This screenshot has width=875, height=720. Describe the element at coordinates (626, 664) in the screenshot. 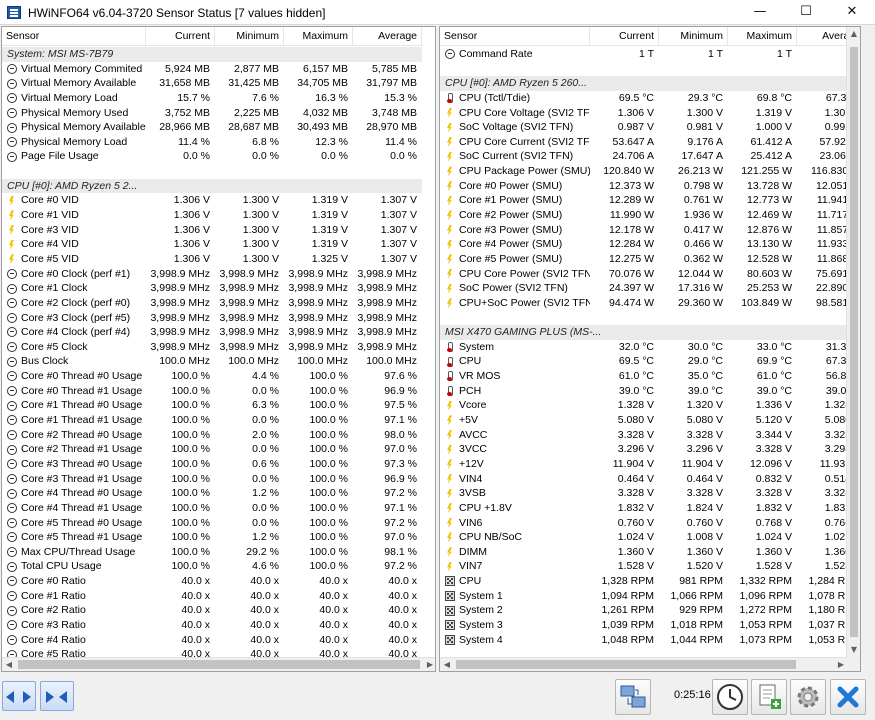

I see `right-hscroll-thumb` at that location.